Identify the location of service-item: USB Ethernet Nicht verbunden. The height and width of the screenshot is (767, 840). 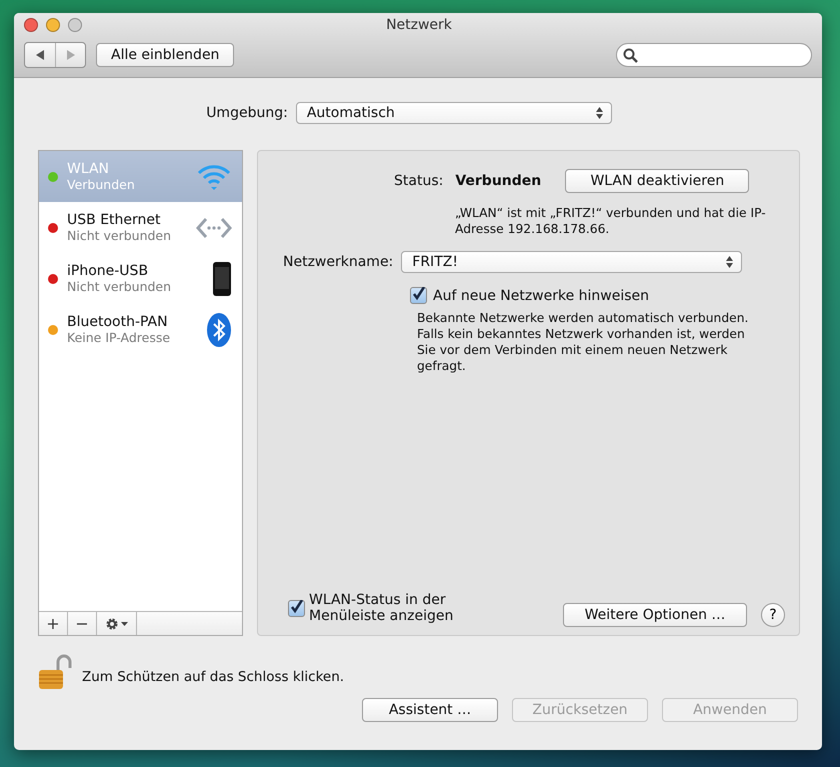
(140, 227).